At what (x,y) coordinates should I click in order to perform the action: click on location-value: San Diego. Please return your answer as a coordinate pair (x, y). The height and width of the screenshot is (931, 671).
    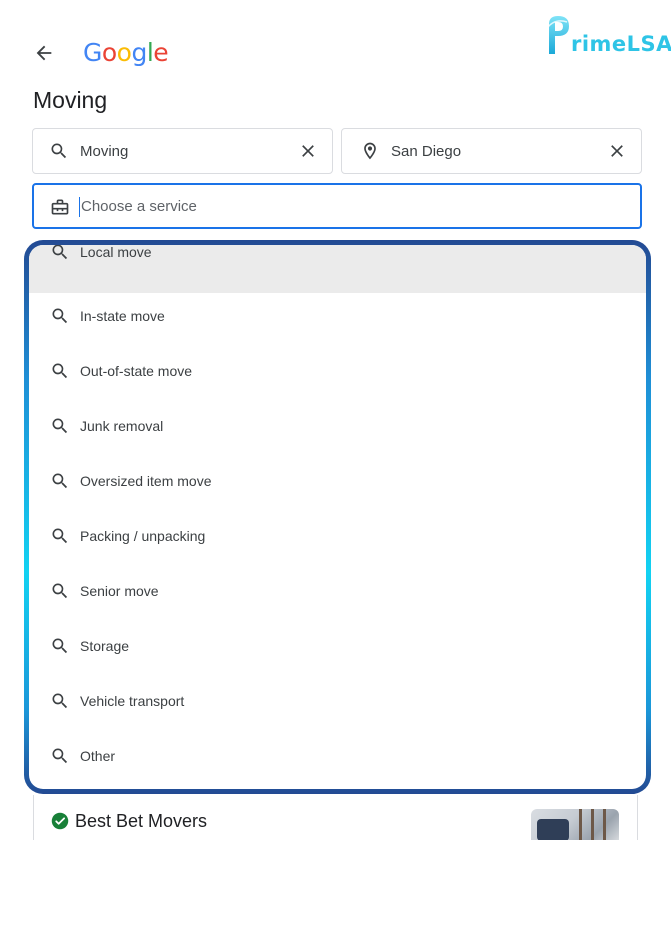
    Looking at the image, I should click on (426, 151).